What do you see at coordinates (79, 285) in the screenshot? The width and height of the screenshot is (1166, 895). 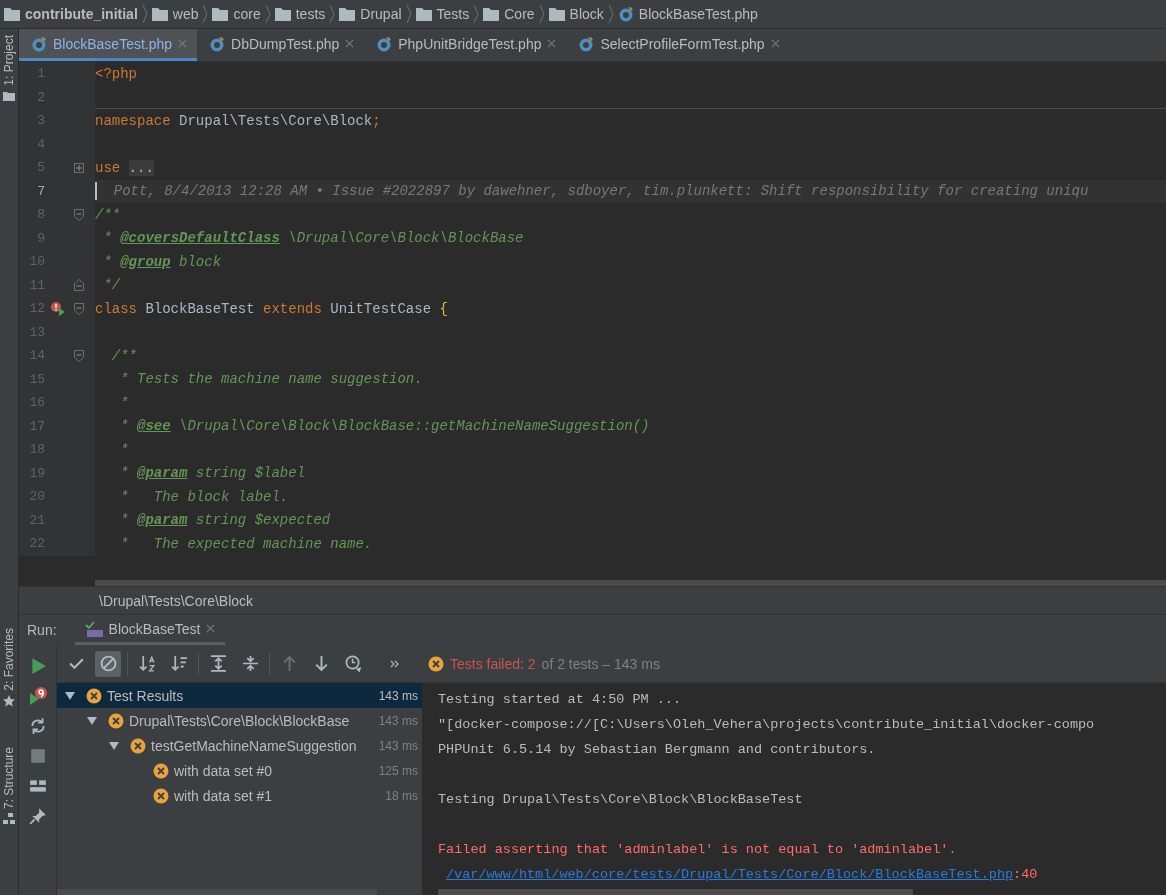 I see `fold-end-icon` at bounding box center [79, 285].